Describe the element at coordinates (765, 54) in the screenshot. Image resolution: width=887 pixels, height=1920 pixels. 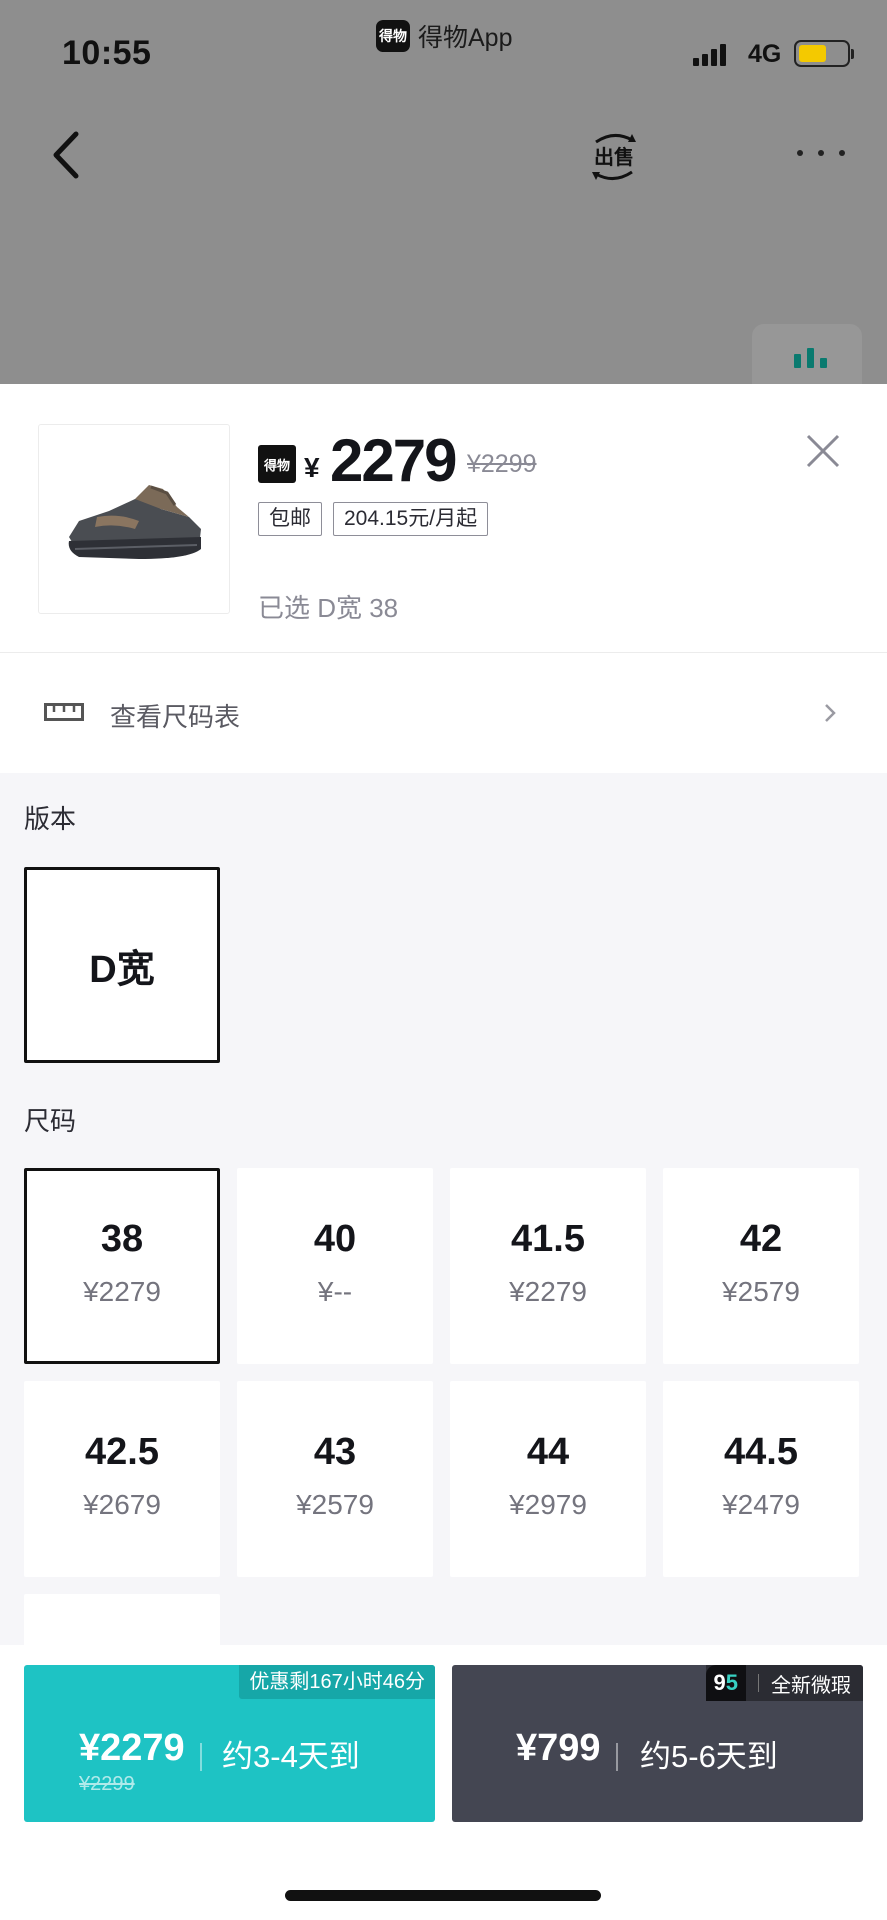
I see `network-type: 4G` at that location.